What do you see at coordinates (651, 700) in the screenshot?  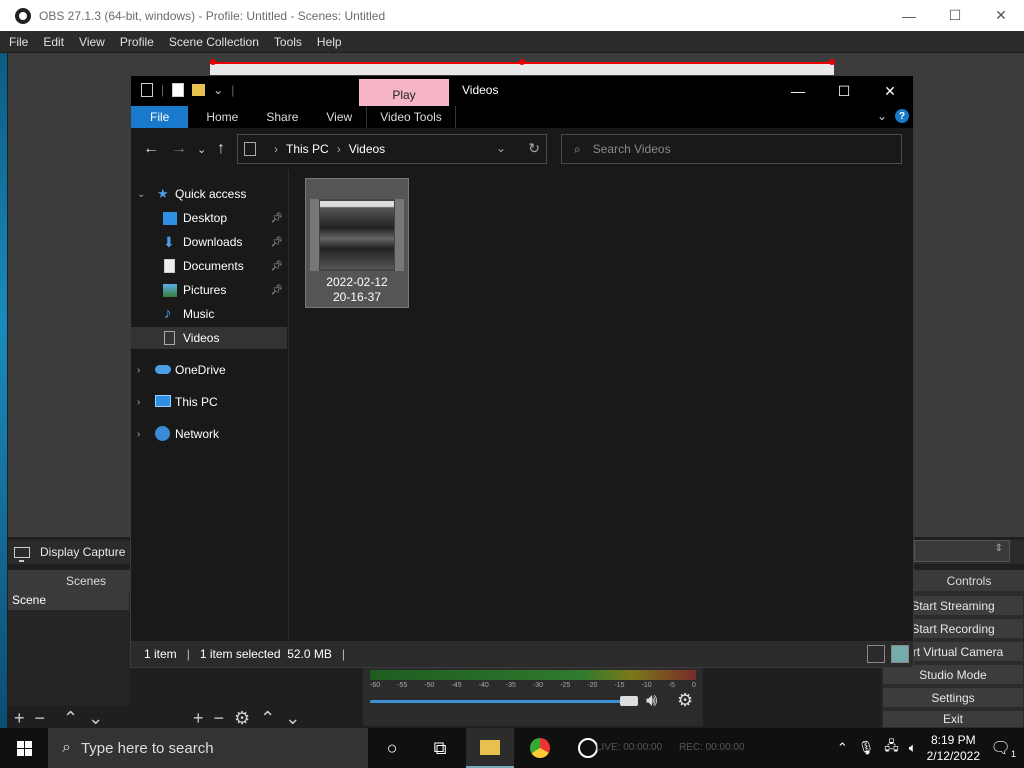 I see `speaker-icon: 🔊︎` at bounding box center [651, 700].